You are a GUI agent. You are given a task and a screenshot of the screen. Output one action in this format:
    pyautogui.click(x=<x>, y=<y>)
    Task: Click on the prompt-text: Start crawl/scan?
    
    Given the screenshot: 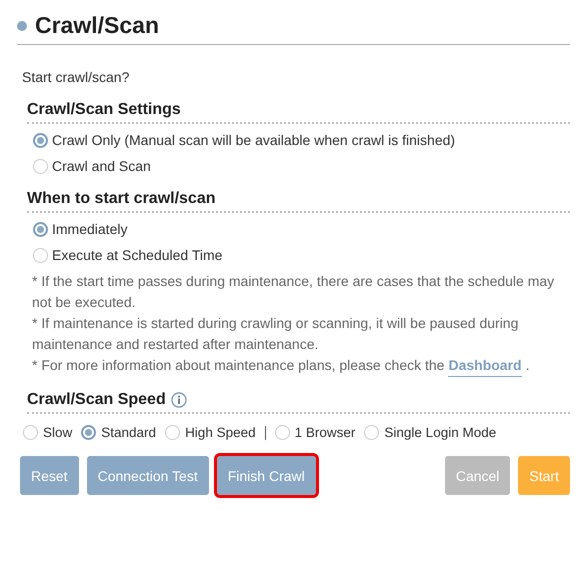 What is the action you would take?
    pyautogui.click(x=76, y=77)
    